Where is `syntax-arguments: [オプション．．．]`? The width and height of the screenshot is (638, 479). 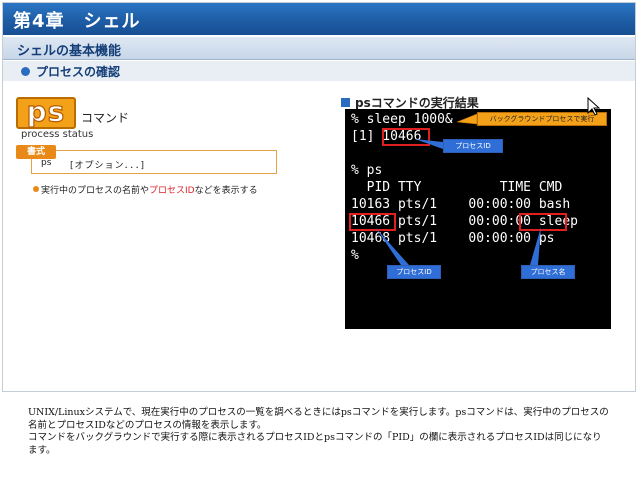
syntax-arguments: [オプション．．．] is located at coordinates (108, 166).